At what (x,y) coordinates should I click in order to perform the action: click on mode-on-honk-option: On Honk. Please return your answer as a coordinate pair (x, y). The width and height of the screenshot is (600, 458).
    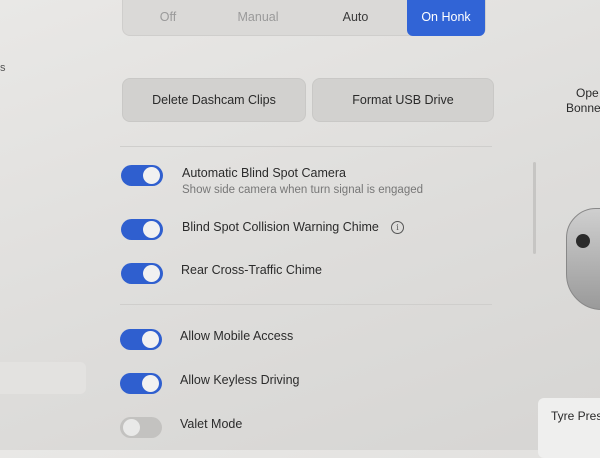
    Looking at the image, I should click on (446, 18).